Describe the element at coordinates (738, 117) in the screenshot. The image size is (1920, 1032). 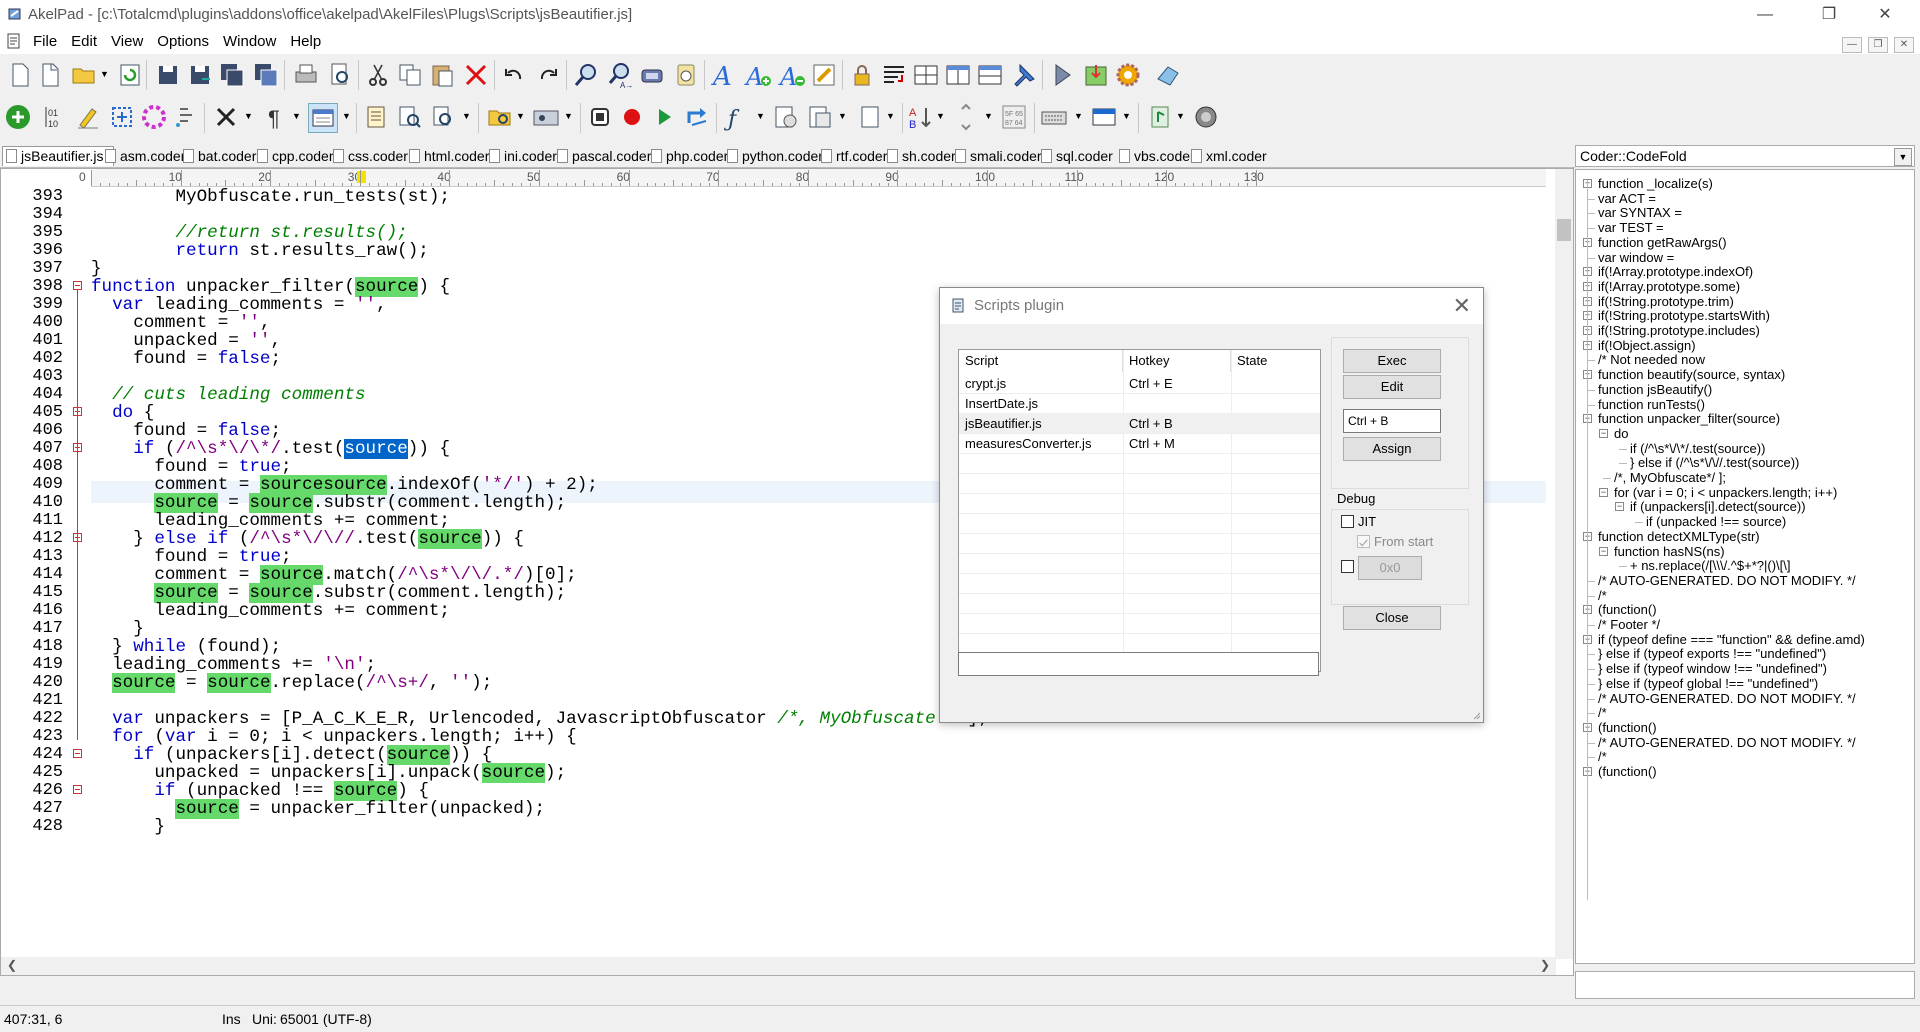
I see `script-icon: ƒ` at that location.